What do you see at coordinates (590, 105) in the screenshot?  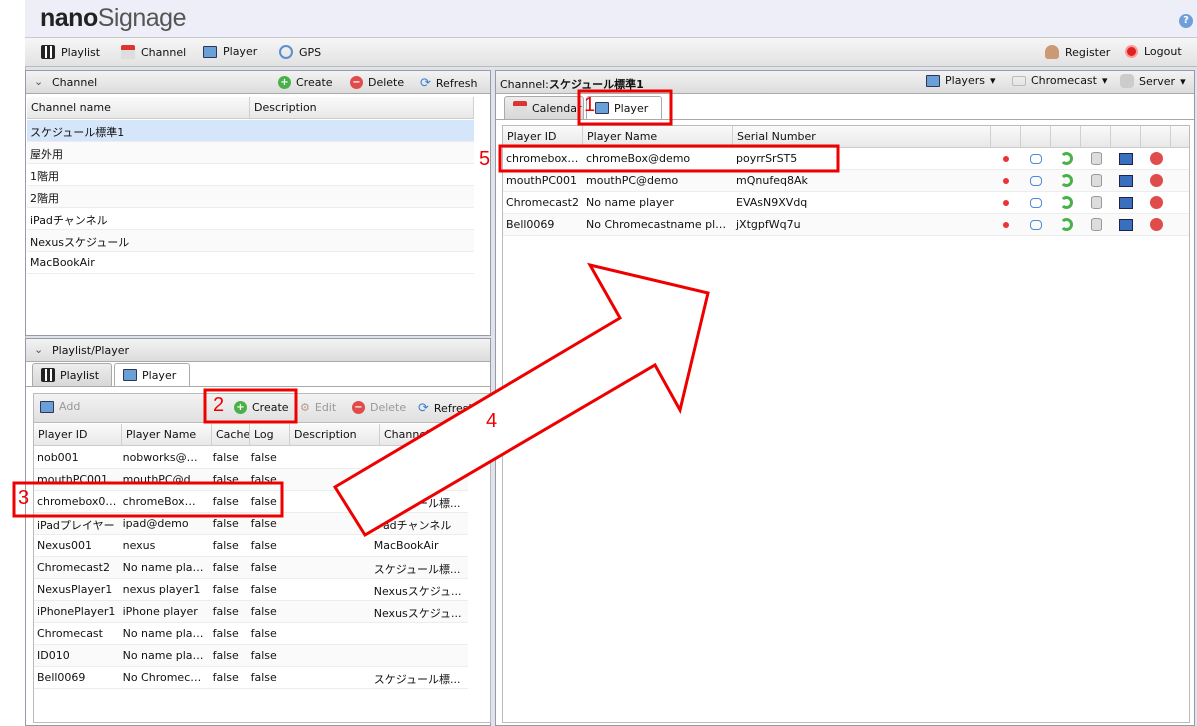 I see `annotation-number: 1` at bounding box center [590, 105].